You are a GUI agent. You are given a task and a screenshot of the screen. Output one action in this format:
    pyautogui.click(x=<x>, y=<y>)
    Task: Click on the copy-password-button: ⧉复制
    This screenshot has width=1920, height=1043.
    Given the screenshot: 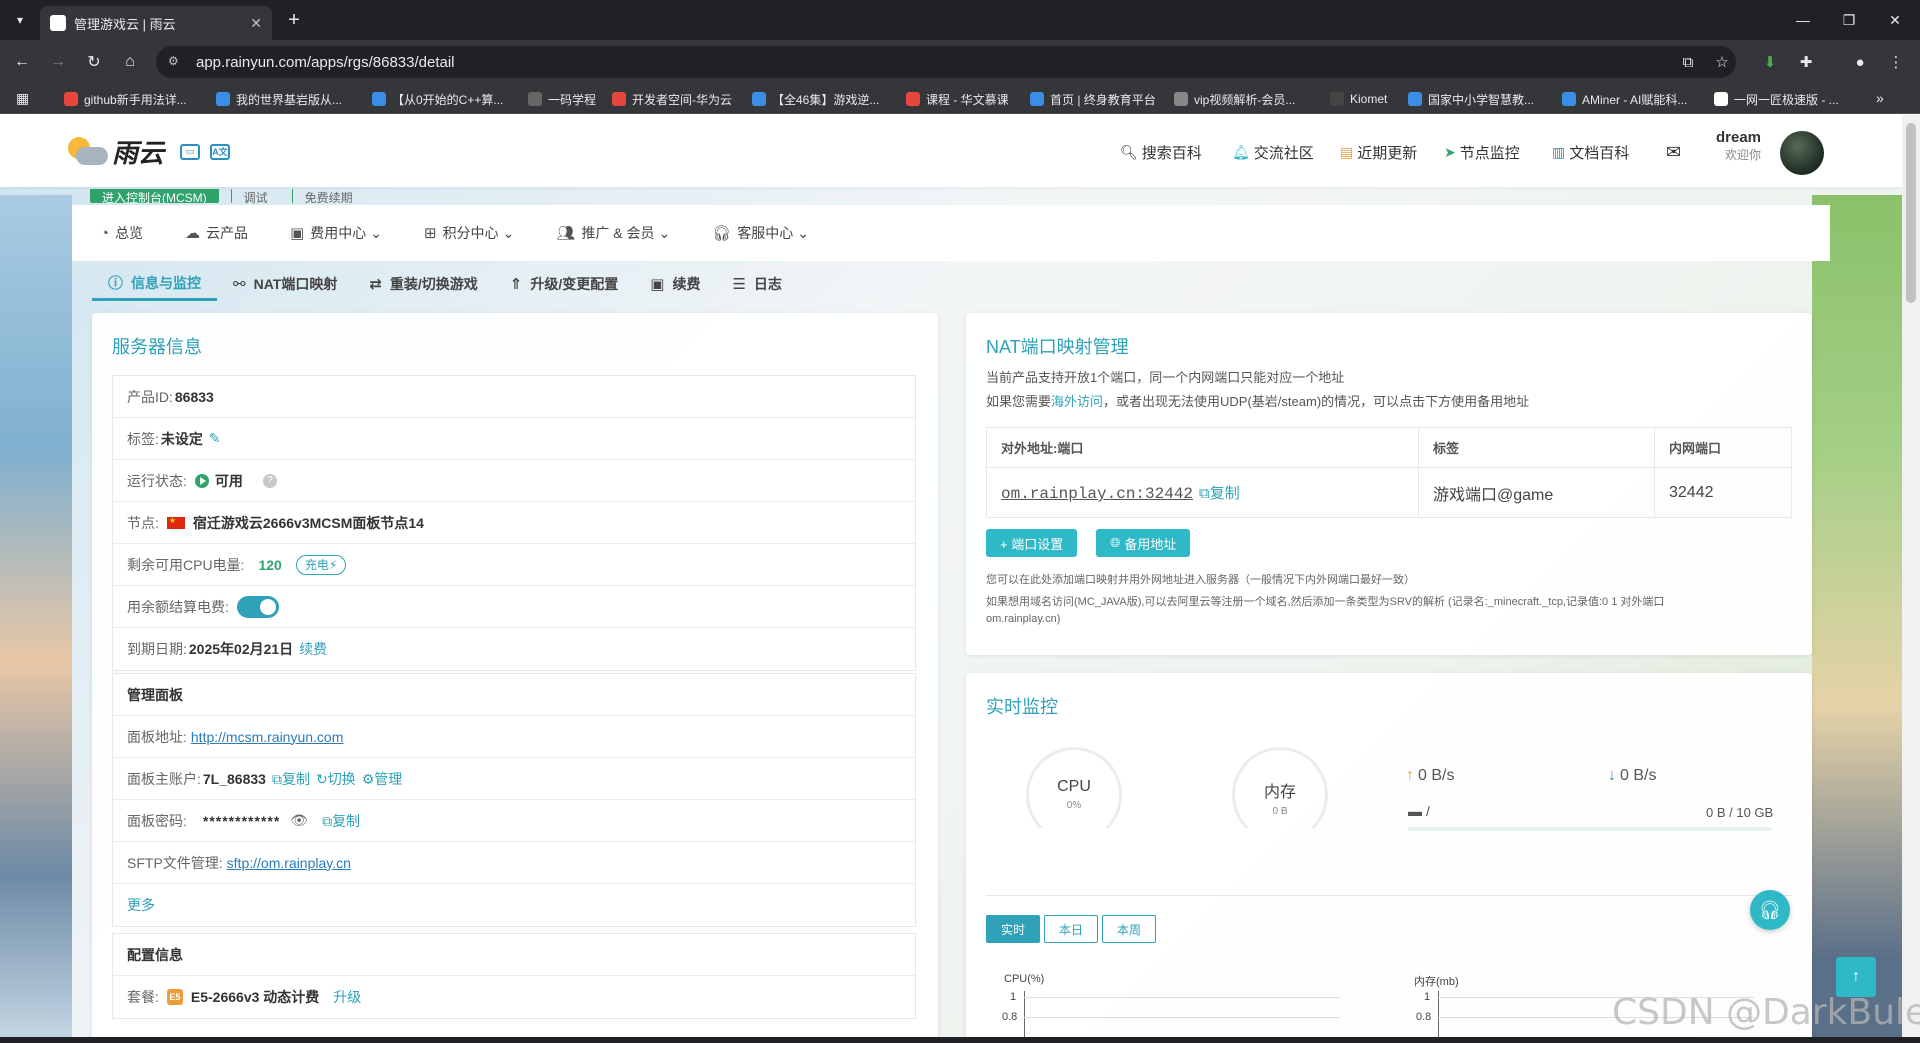 What is the action you would take?
    pyautogui.click(x=341, y=821)
    